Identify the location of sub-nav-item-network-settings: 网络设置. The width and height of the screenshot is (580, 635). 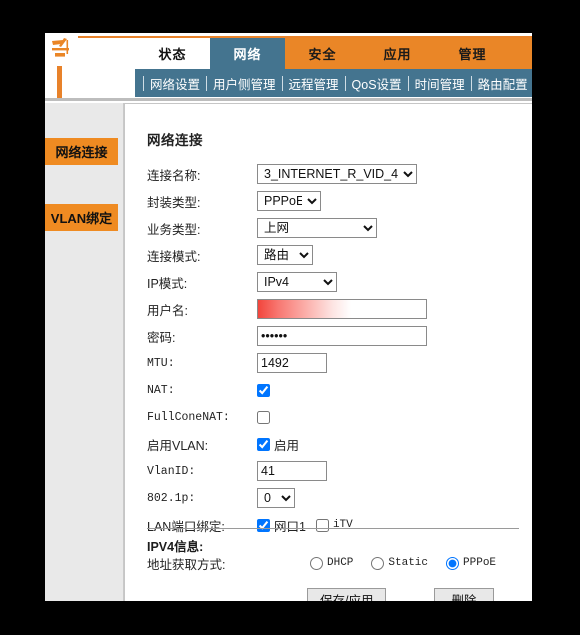
(175, 83).